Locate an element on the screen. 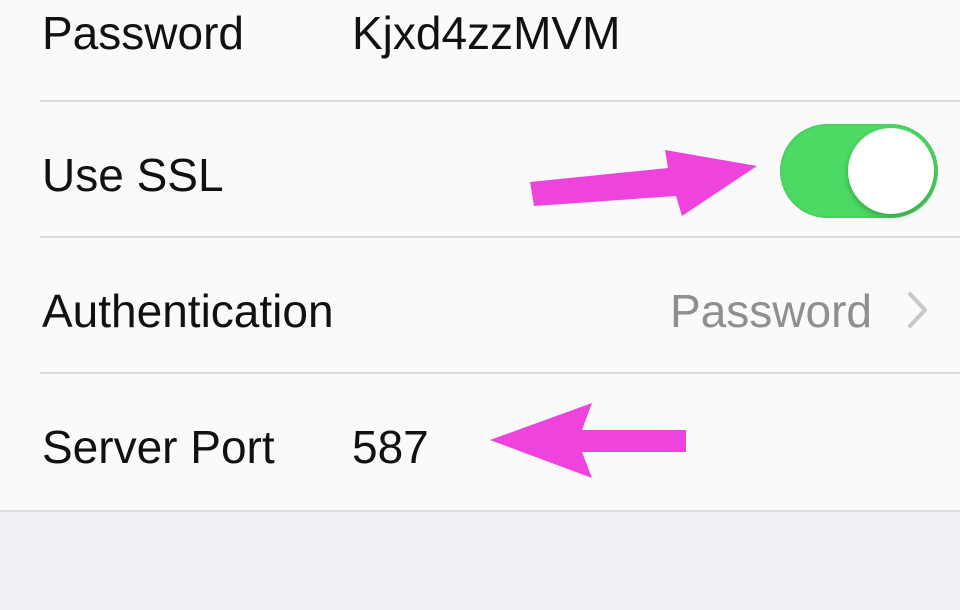 This screenshot has height=610, width=960. password-value: Kjxd4zzMVM is located at coordinates (486, 33).